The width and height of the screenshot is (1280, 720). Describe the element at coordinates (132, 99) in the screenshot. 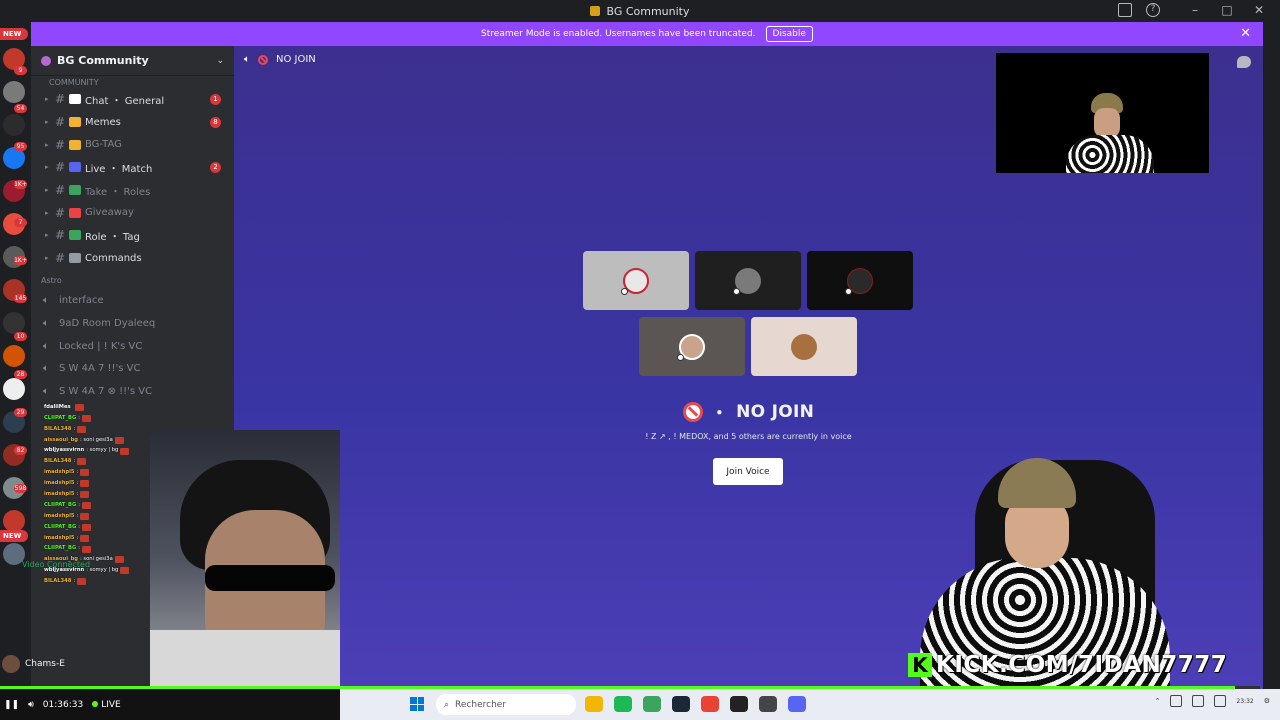

I see `channel-item: ▸ # Chat ・ General 1` at that location.